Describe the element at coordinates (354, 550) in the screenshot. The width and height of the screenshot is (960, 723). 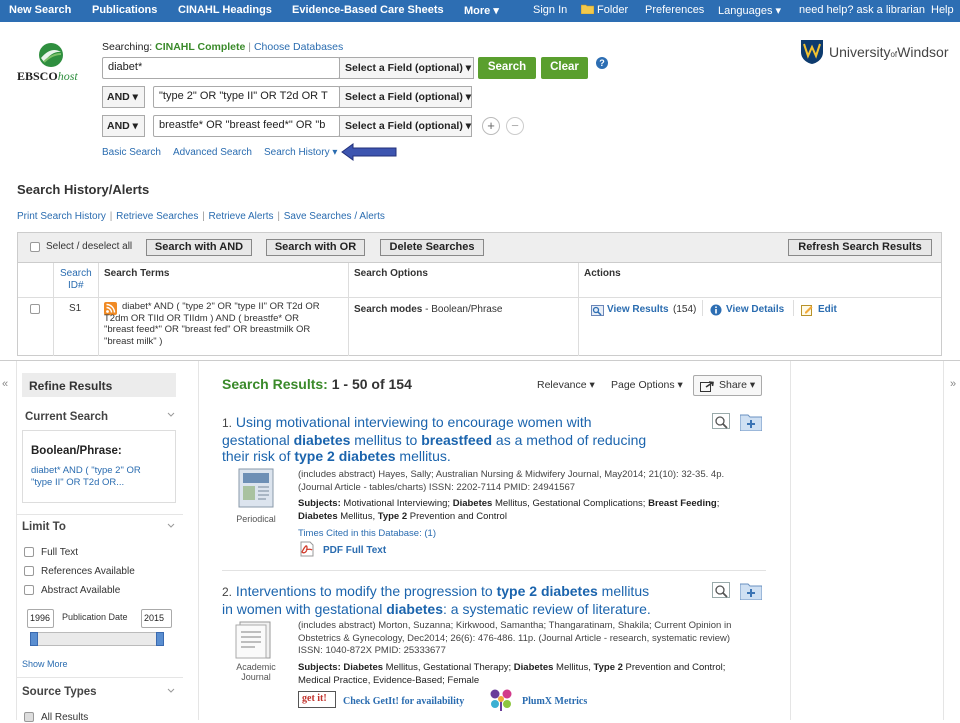
I see `pdf-full-text-link: PDF Full Text` at that location.